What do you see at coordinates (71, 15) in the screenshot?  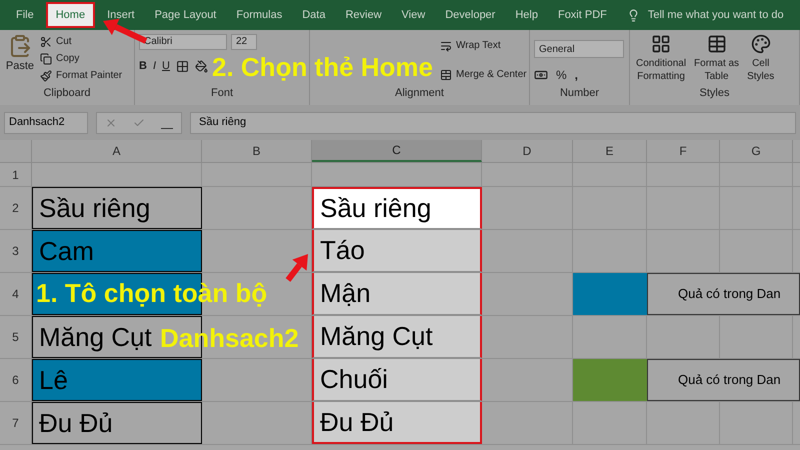 I see `ribbon-tab: Home` at bounding box center [71, 15].